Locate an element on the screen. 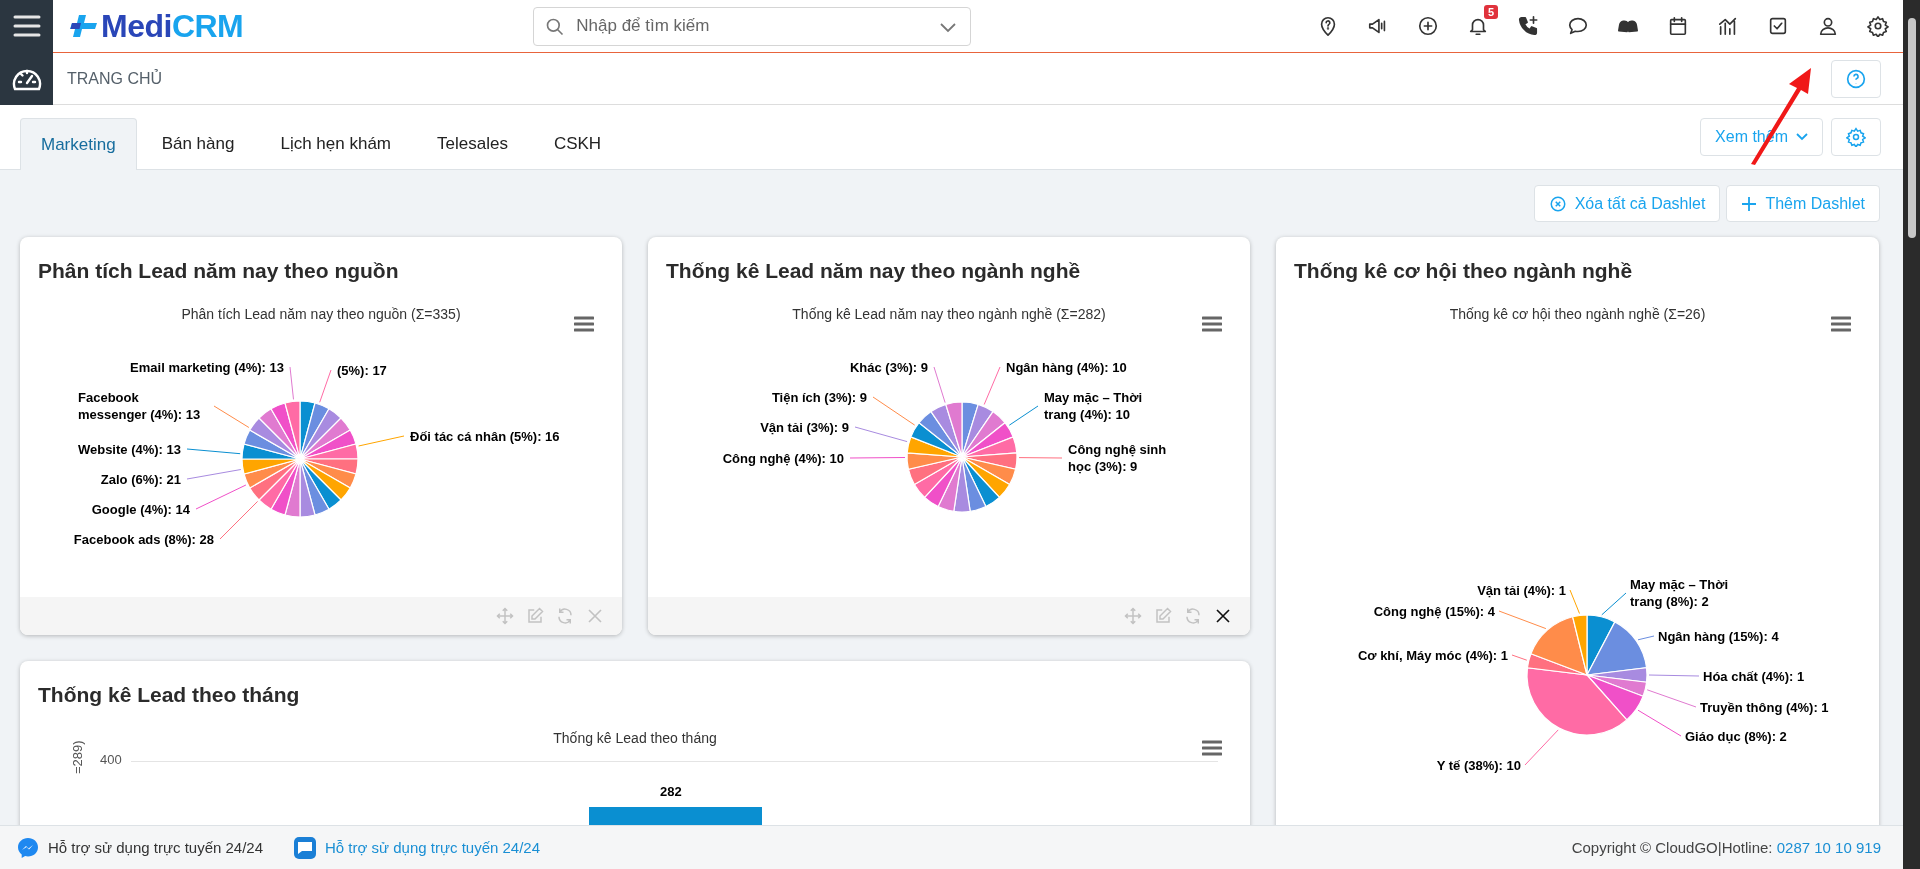 The width and height of the screenshot is (1920, 869). data-label: May mặc – Thời trang (8%): 2 is located at coordinates (1680, 593).